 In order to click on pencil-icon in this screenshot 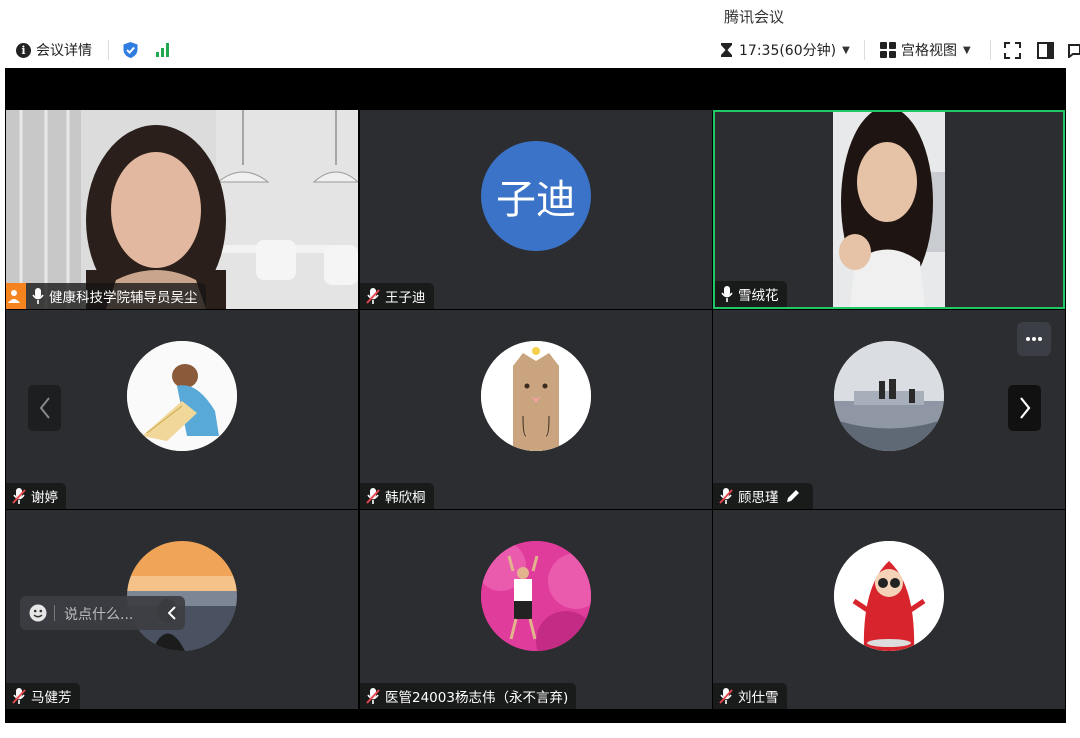, I will do `click(792, 496)`.